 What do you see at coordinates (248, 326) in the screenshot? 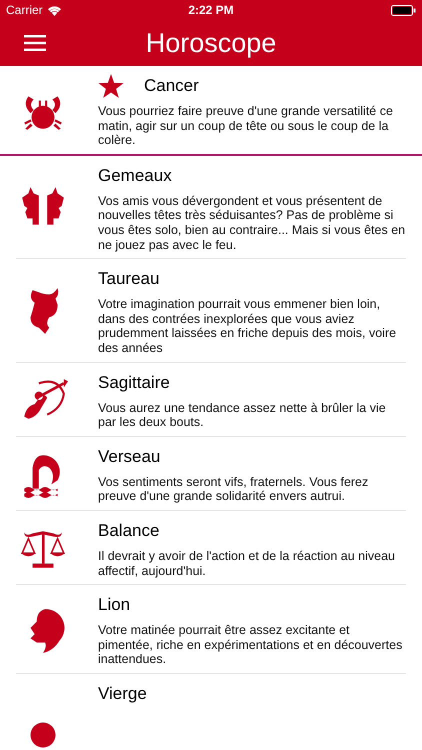
I see `horoscope-text: Votre imagination pourrait vous emmener bien loin, dans des contrées inexplorées que vous aviez prudemment laissées en friche depuis des mois, voire des années` at bounding box center [248, 326].